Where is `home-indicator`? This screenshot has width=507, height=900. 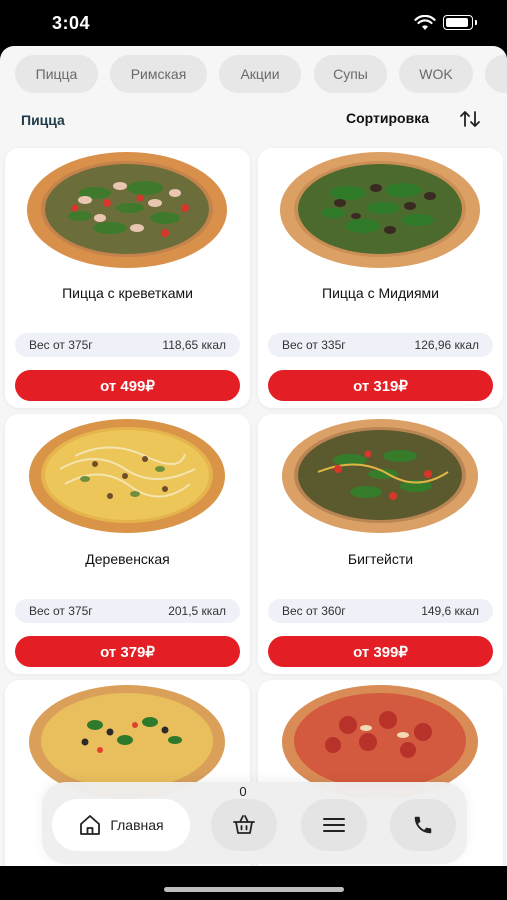 home-indicator is located at coordinates (254, 889).